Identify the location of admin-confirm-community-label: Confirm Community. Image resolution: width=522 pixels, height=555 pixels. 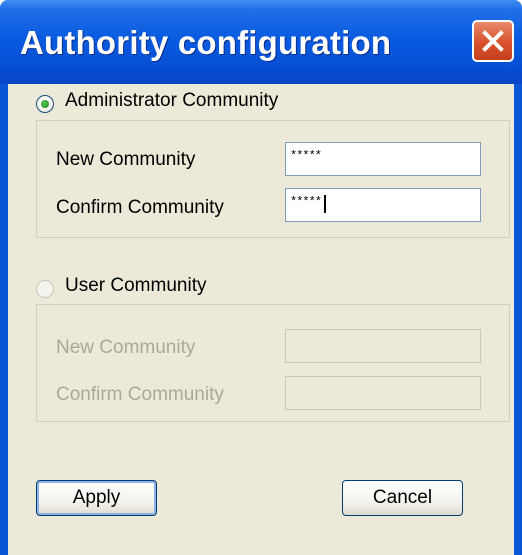
(140, 207).